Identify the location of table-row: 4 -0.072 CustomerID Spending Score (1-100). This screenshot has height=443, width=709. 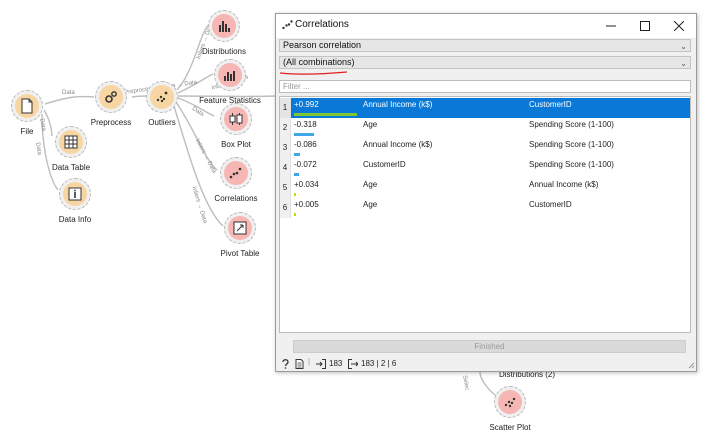
(485, 168).